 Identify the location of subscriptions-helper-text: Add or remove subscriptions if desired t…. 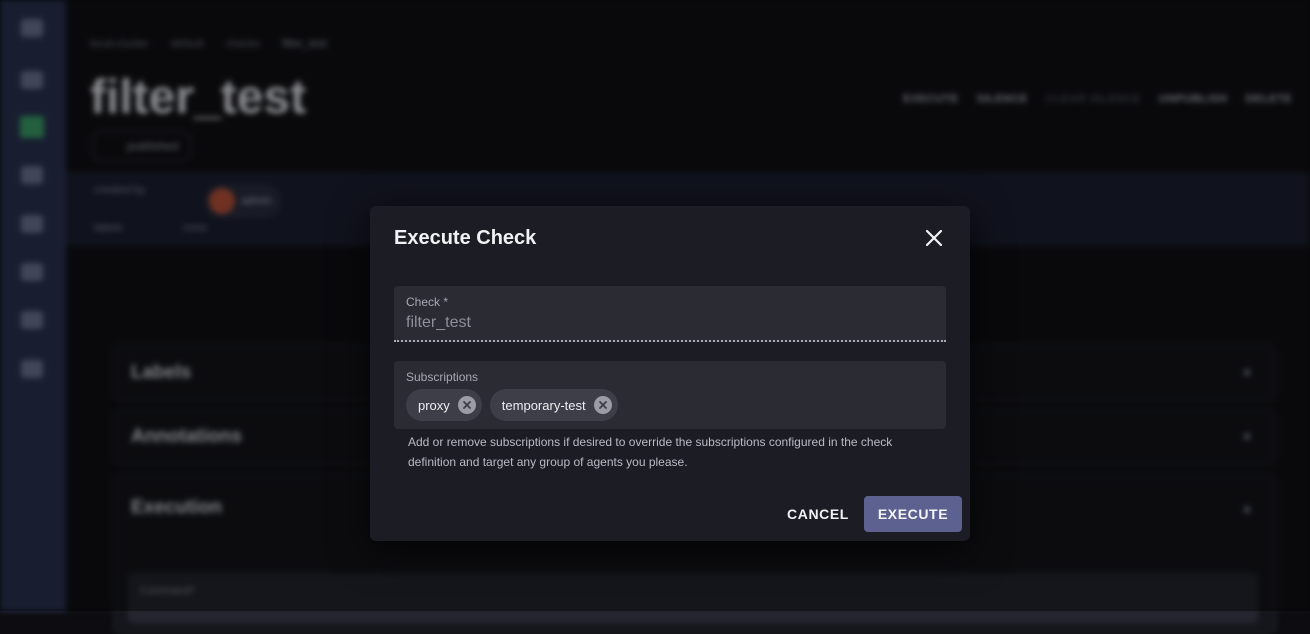
(650, 452).